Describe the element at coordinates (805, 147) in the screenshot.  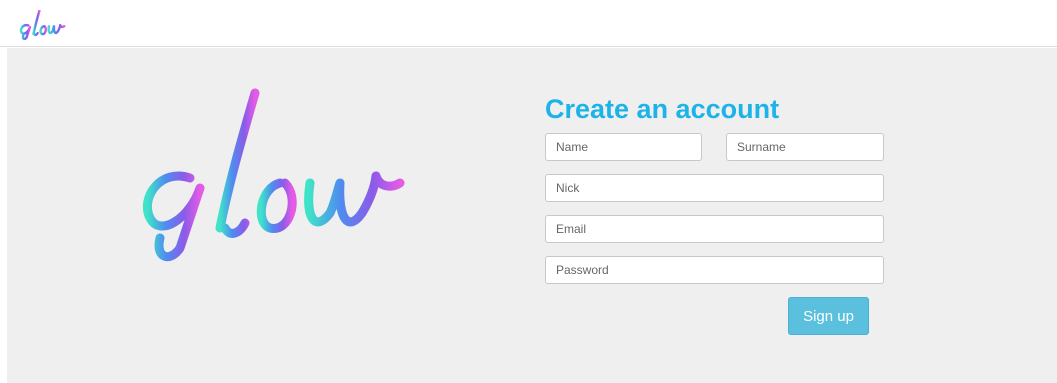
I see `surname-field` at that location.